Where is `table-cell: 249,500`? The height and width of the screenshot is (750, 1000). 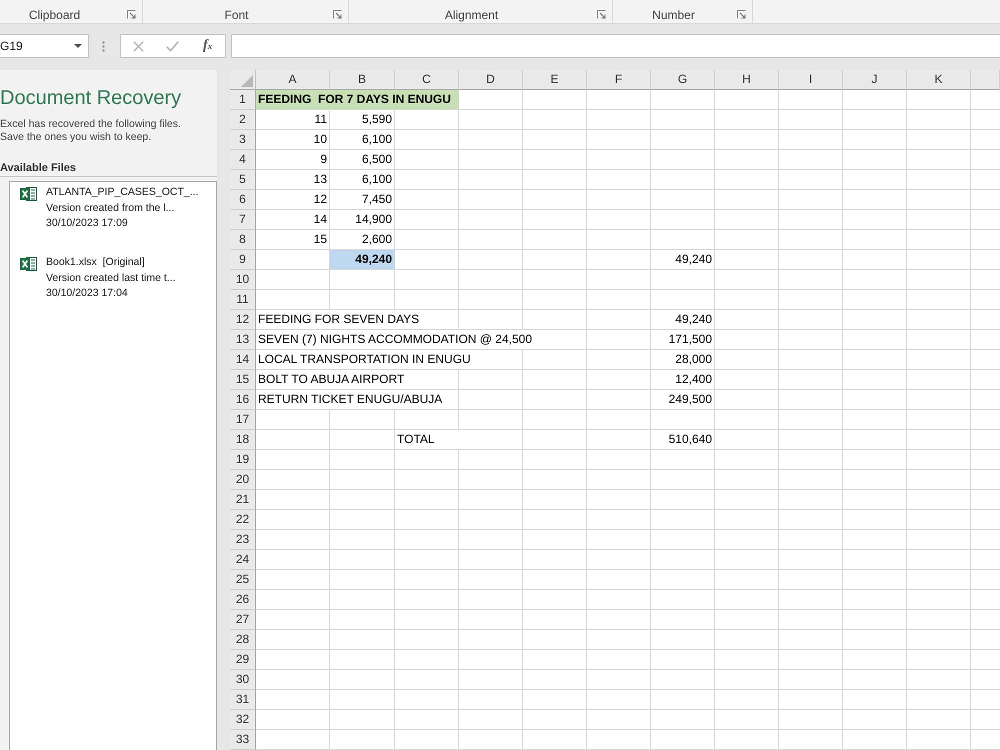 table-cell: 249,500 is located at coordinates (683, 399).